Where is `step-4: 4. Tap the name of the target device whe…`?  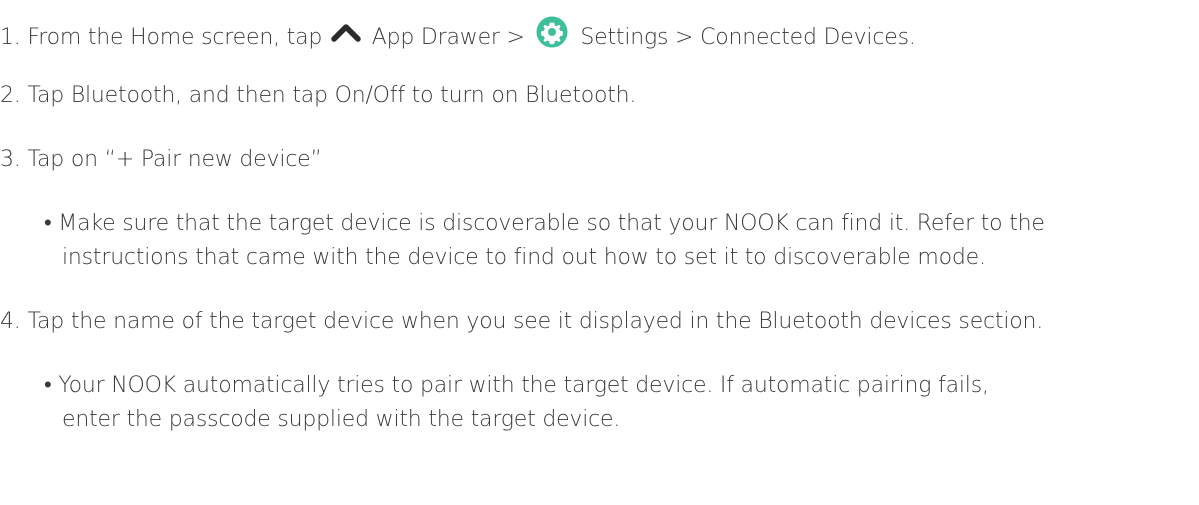 step-4: 4. Tap the name of the target device whe… is located at coordinates (522, 321).